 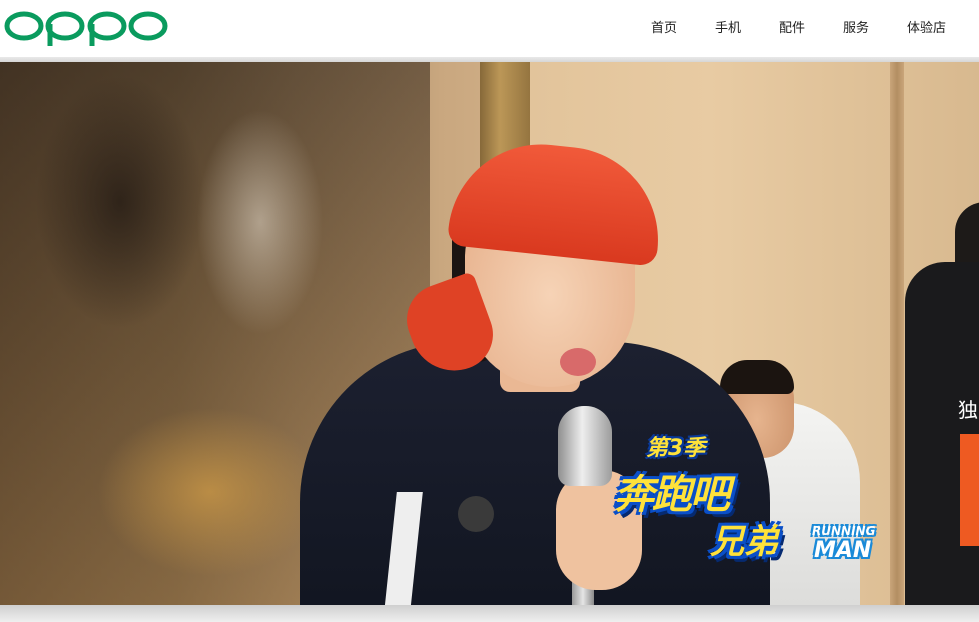 I want to click on show-title-line2: 兄弟, so click(x=744, y=542).